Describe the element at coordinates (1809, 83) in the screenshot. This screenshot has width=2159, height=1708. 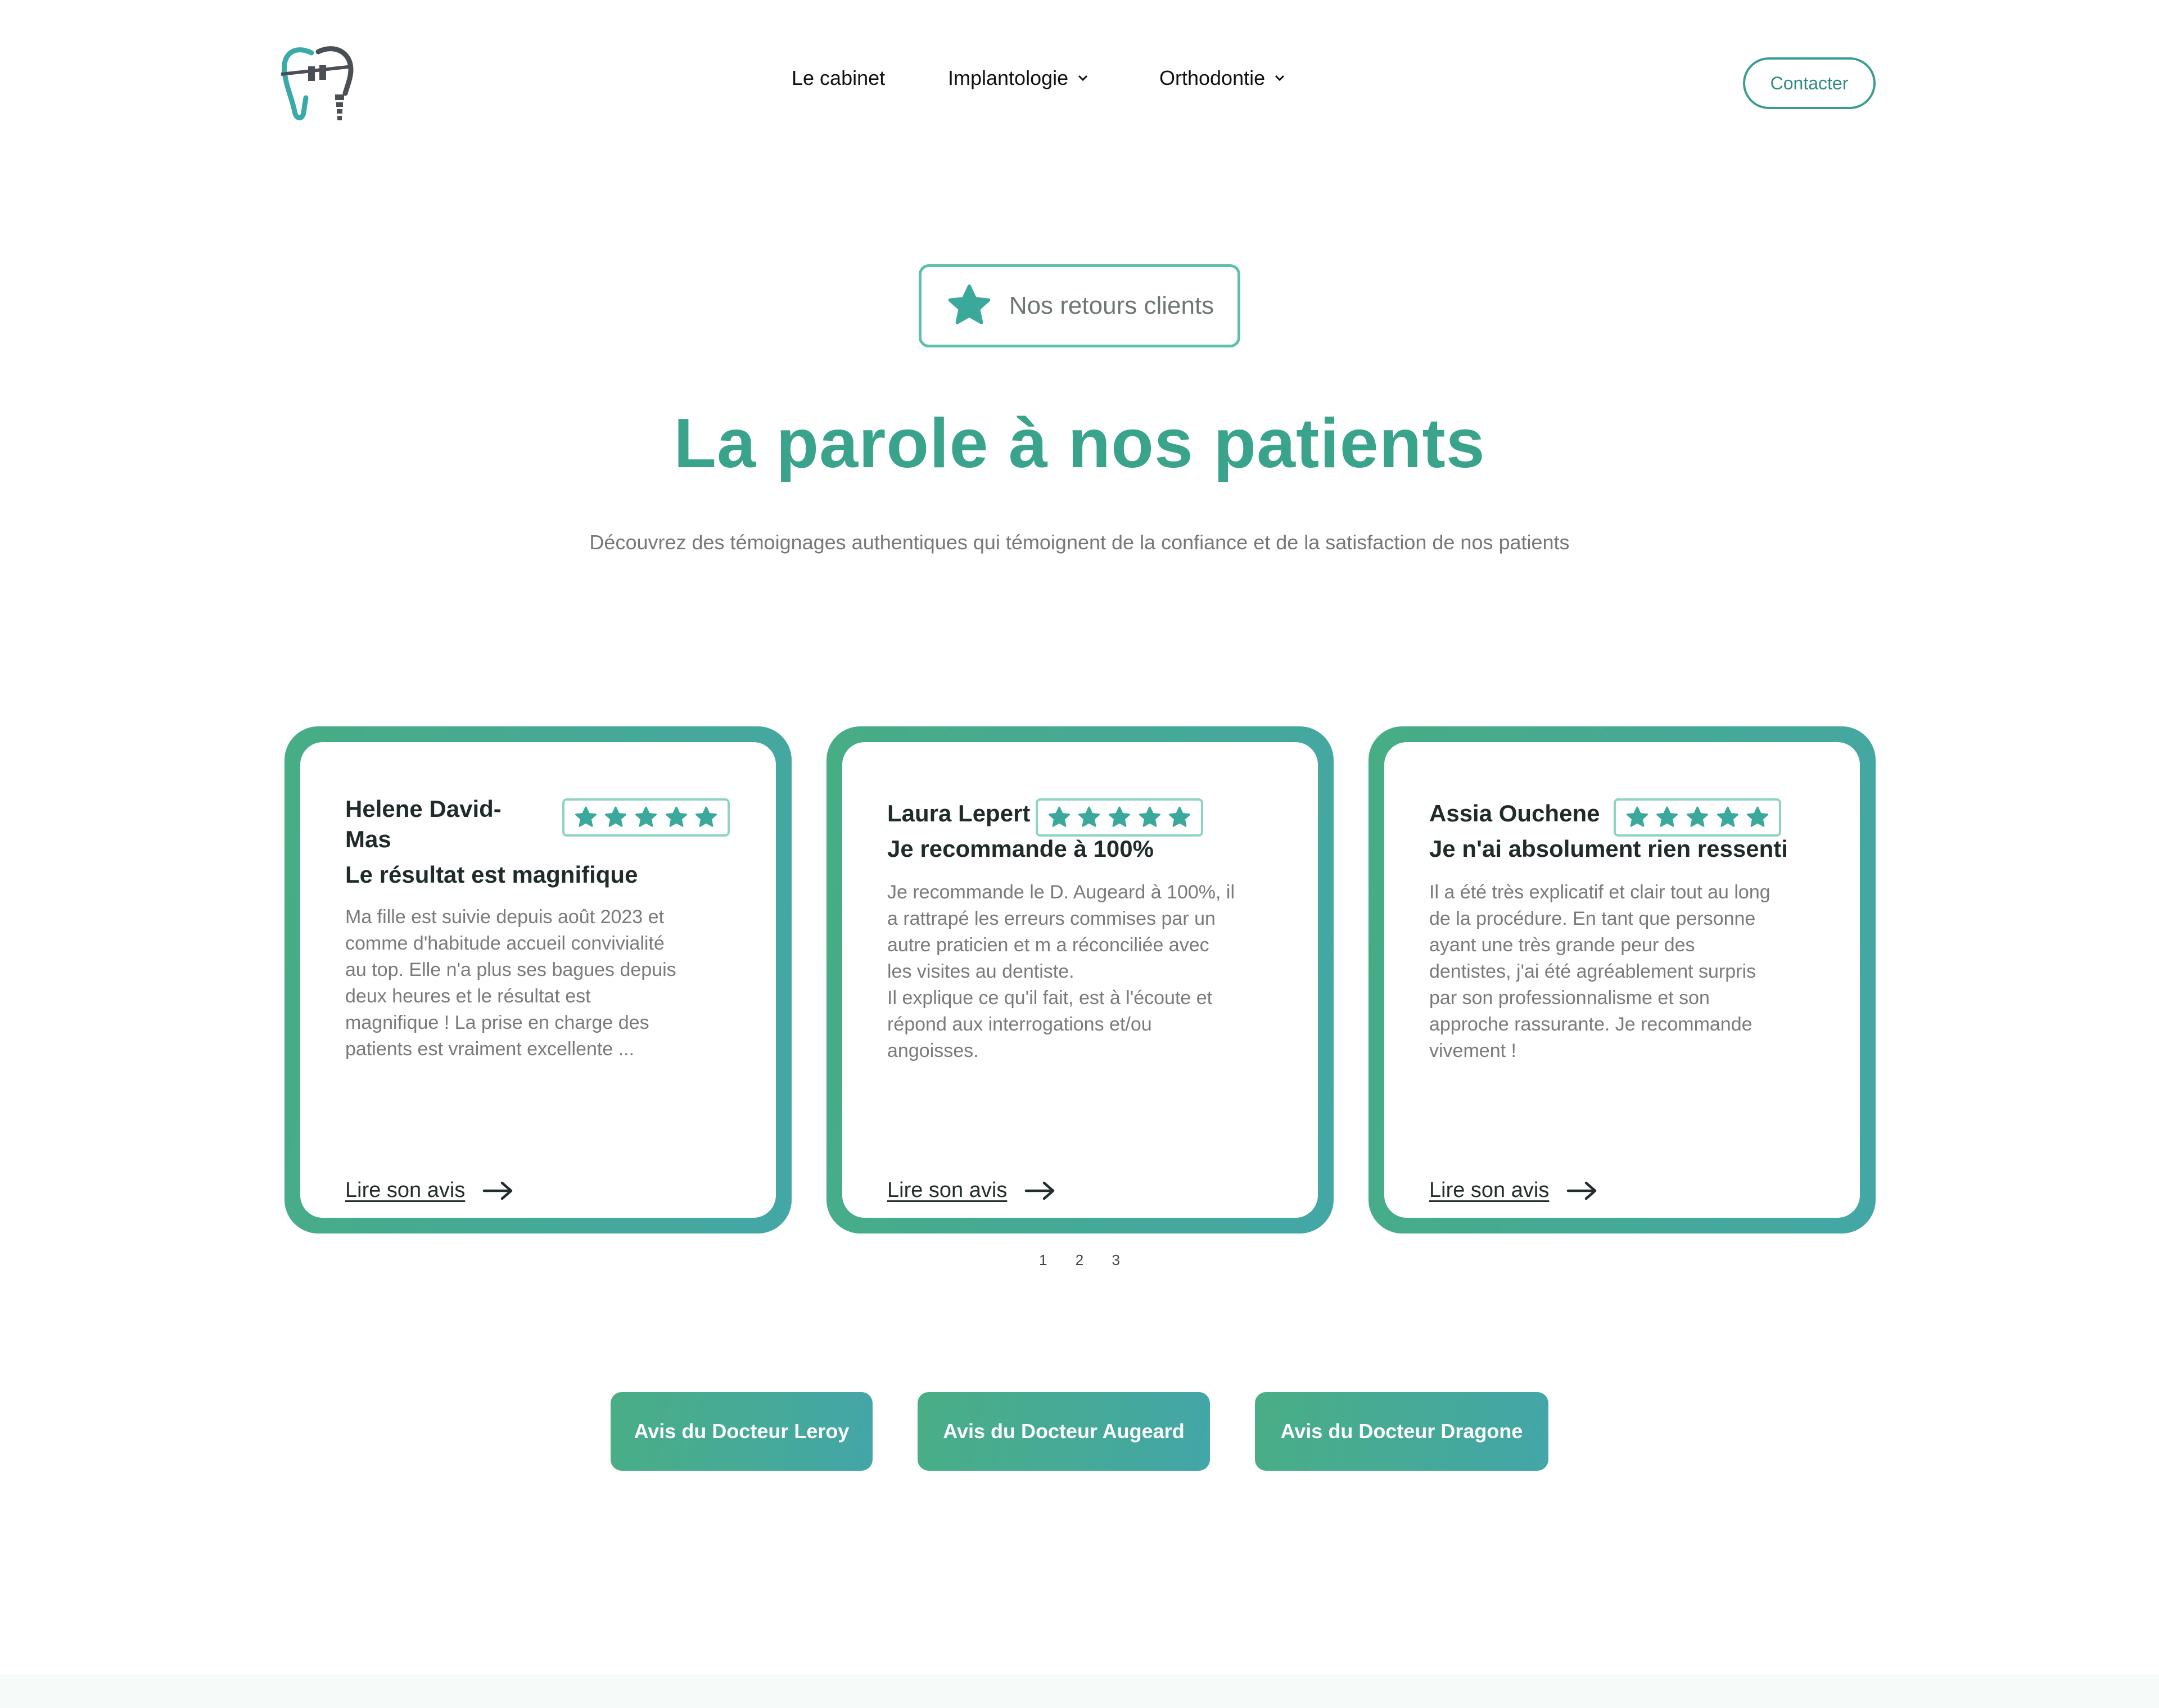
I see `contact-button: Contacter` at that location.